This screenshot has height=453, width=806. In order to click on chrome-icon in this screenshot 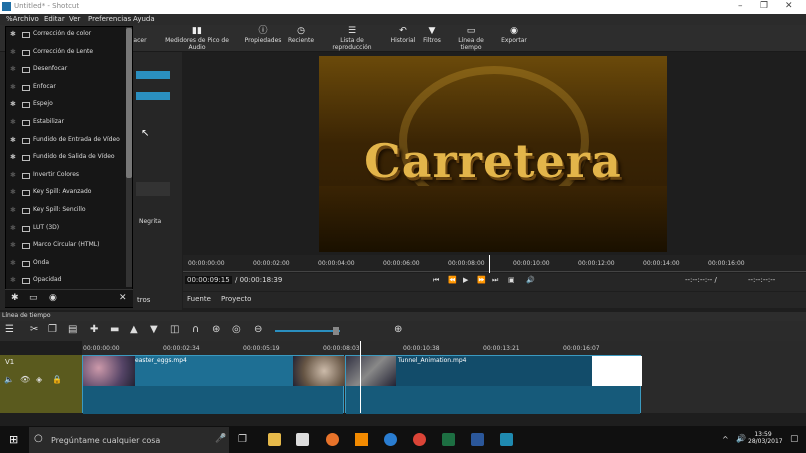, I will do `click(419, 439)`.